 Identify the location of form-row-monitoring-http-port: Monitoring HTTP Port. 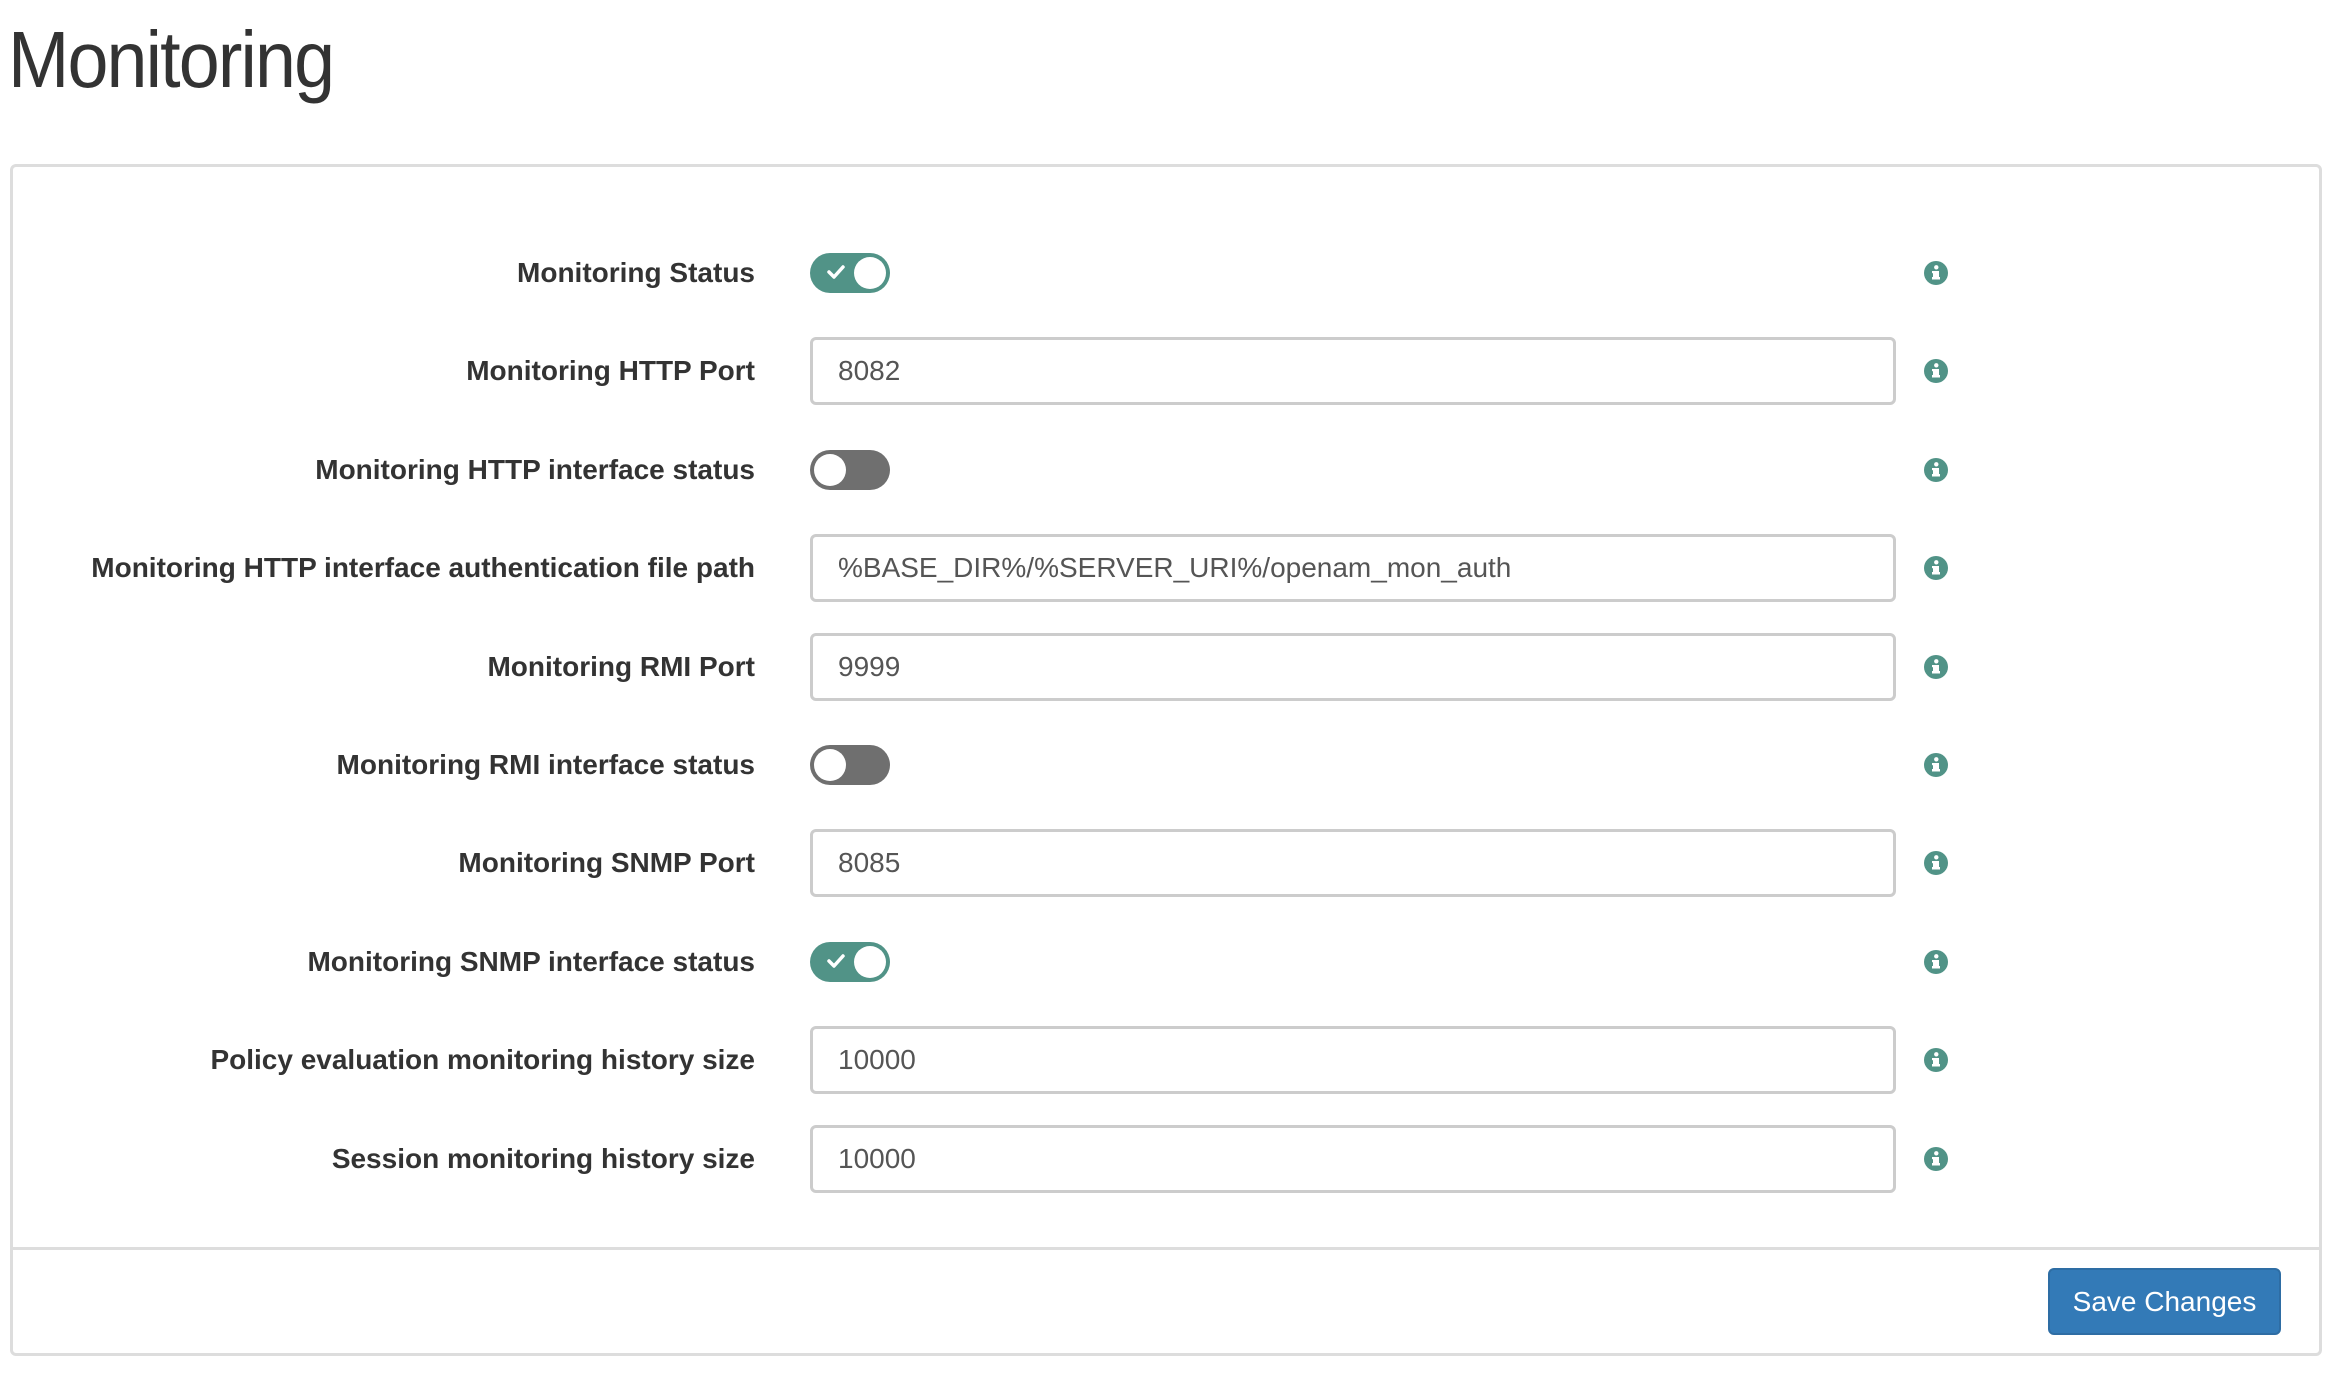
(1166, 371).